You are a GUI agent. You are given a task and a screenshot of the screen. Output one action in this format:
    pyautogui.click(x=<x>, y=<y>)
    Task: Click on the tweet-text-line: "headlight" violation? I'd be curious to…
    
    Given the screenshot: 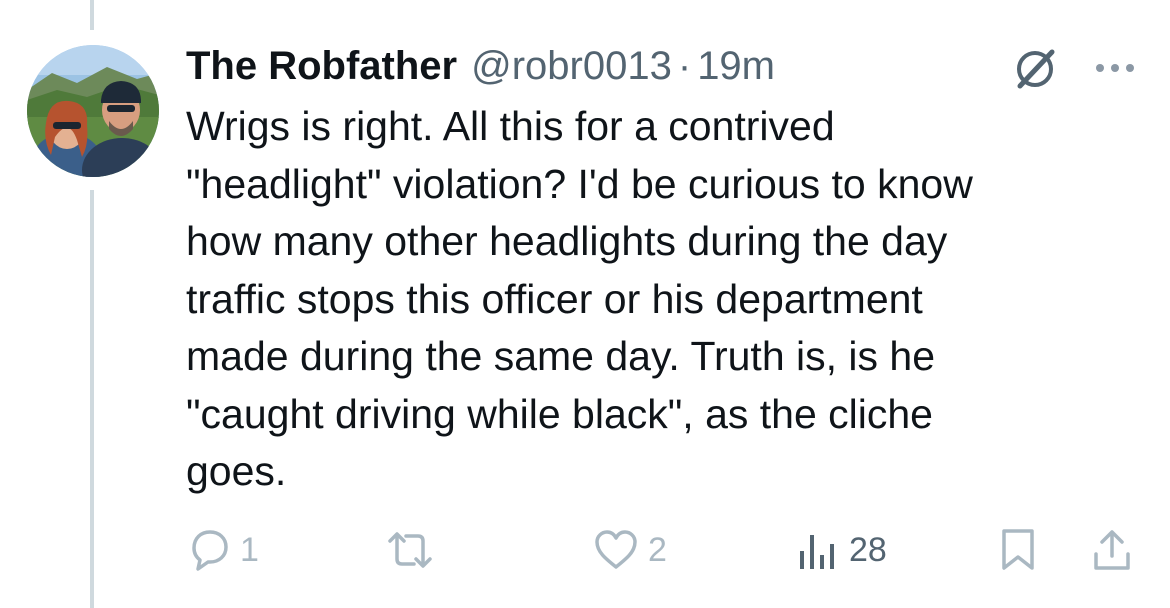 What is the action you would take?
    pyautogui.click(x=579, y=183)
    